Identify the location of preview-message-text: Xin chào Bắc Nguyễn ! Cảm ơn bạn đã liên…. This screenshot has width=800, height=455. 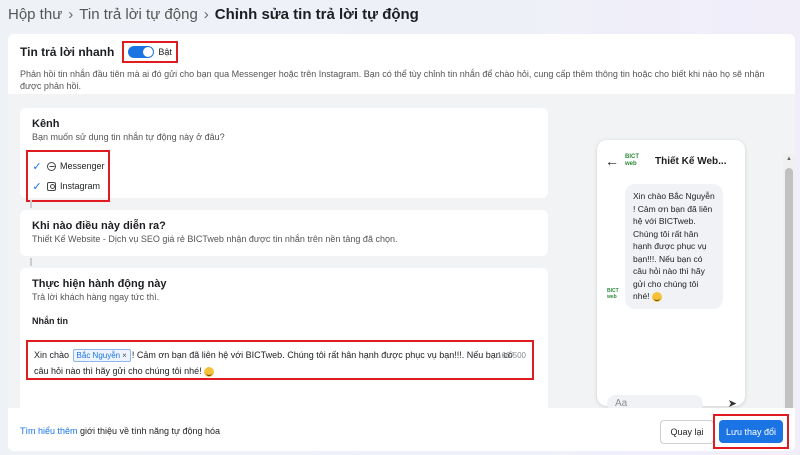
(674, 246).